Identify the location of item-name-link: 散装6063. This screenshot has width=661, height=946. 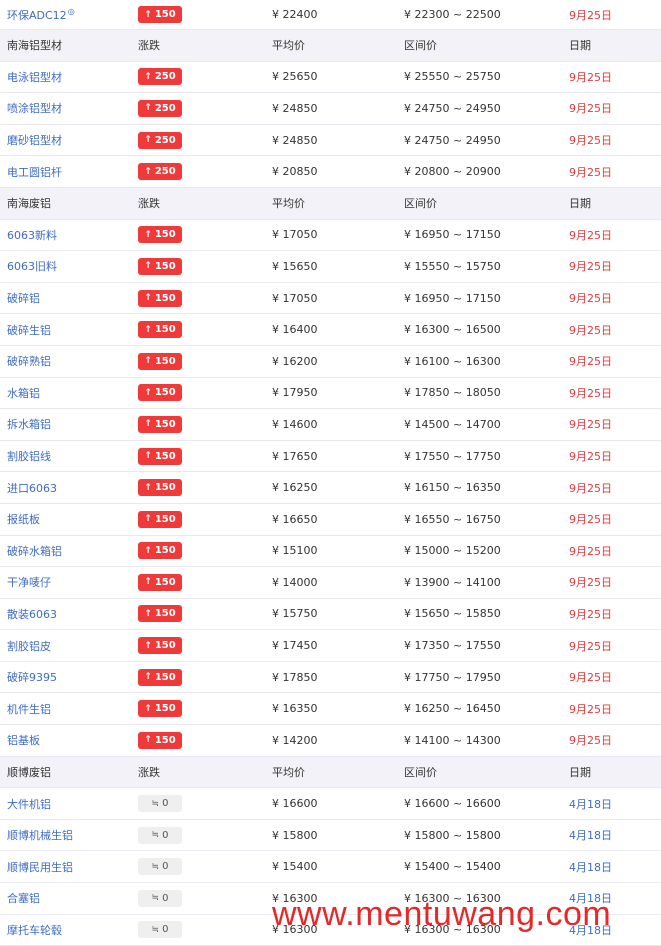
(32, 614).